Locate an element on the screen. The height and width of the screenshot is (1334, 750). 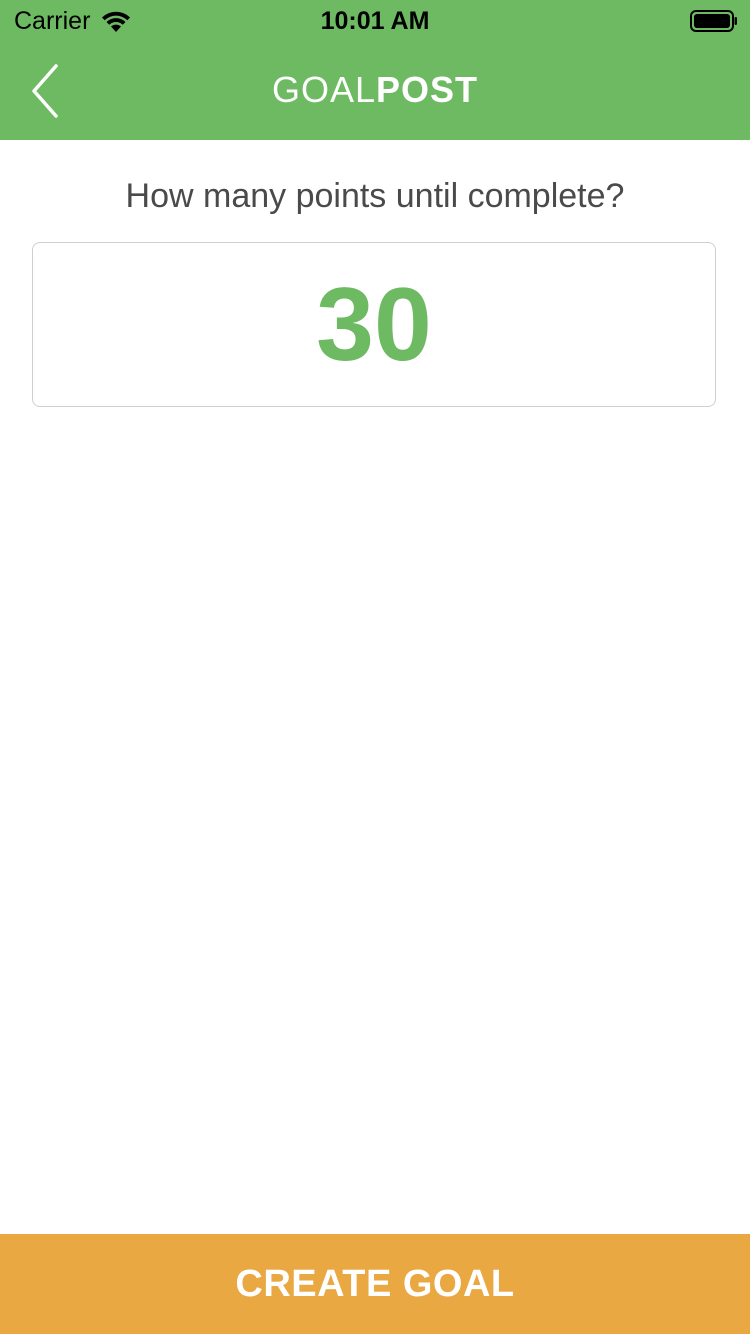
app-title-bold: POST is located at coordinates (427, 89).